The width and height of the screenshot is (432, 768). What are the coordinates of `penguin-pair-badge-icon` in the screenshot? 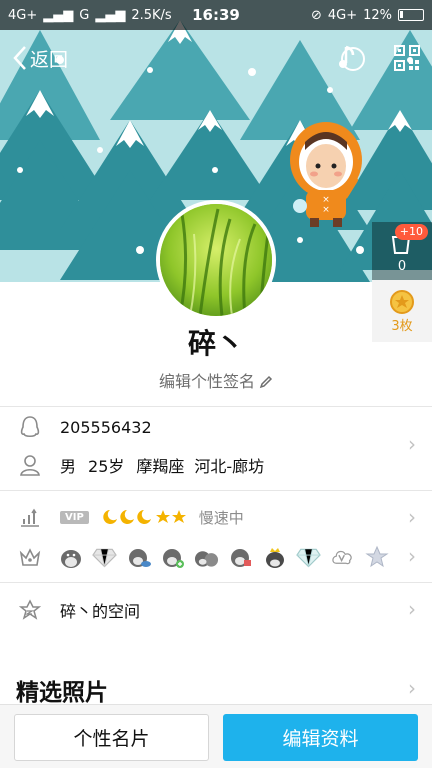 It's located at (206, 557).